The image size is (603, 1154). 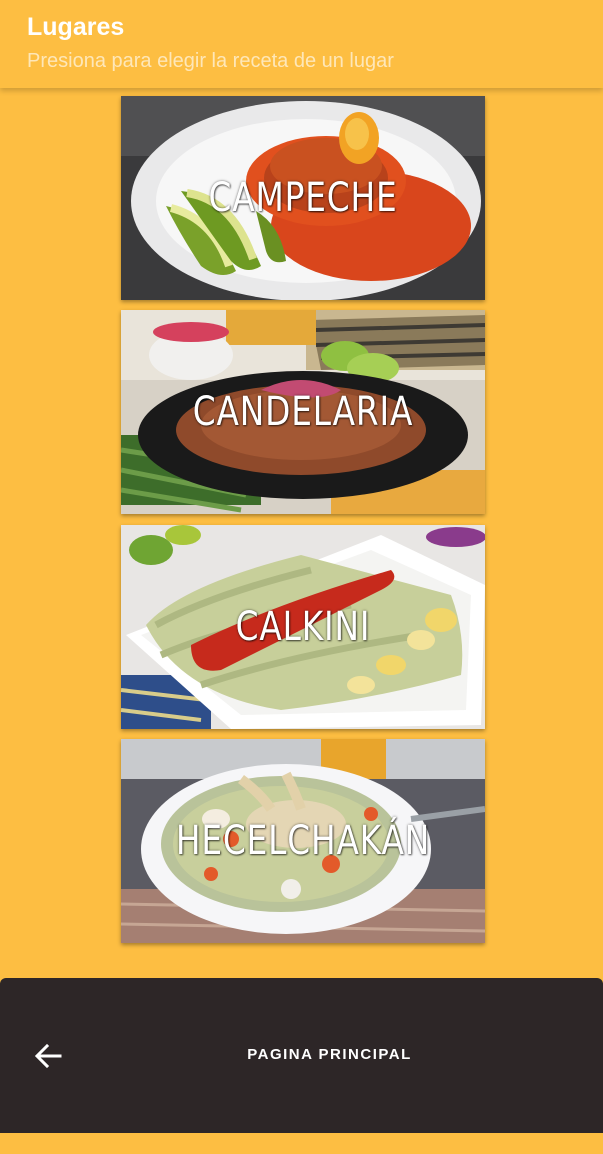 What do you see at coordinates (301, 1054) in the screenshot?
I see `home-page-label: PAGINA PRINCIPAL` at bounding box center [301, 1054].